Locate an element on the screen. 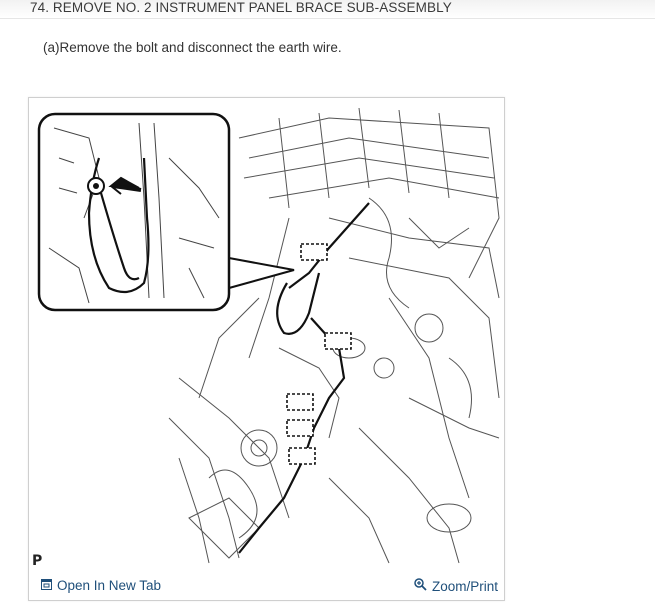  zoom-print-link: Zoom/Print is located at coordinates (456, 586).